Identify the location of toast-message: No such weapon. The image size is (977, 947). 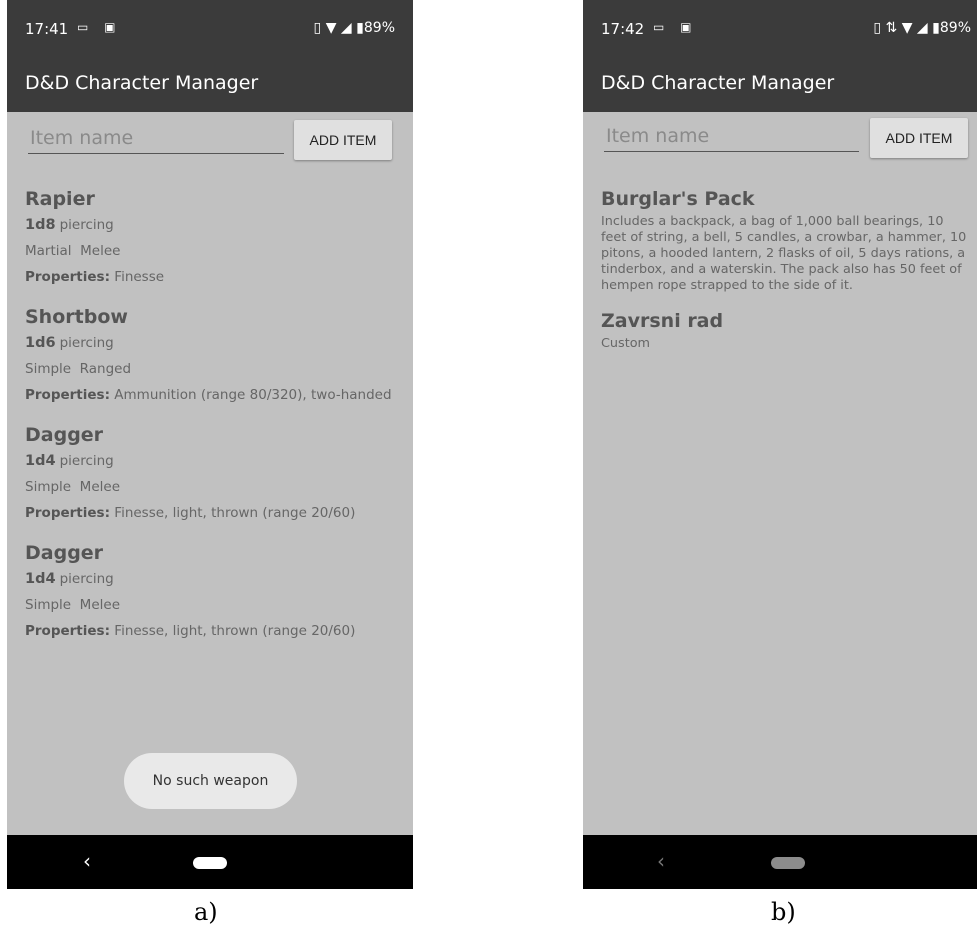
(210, 781).